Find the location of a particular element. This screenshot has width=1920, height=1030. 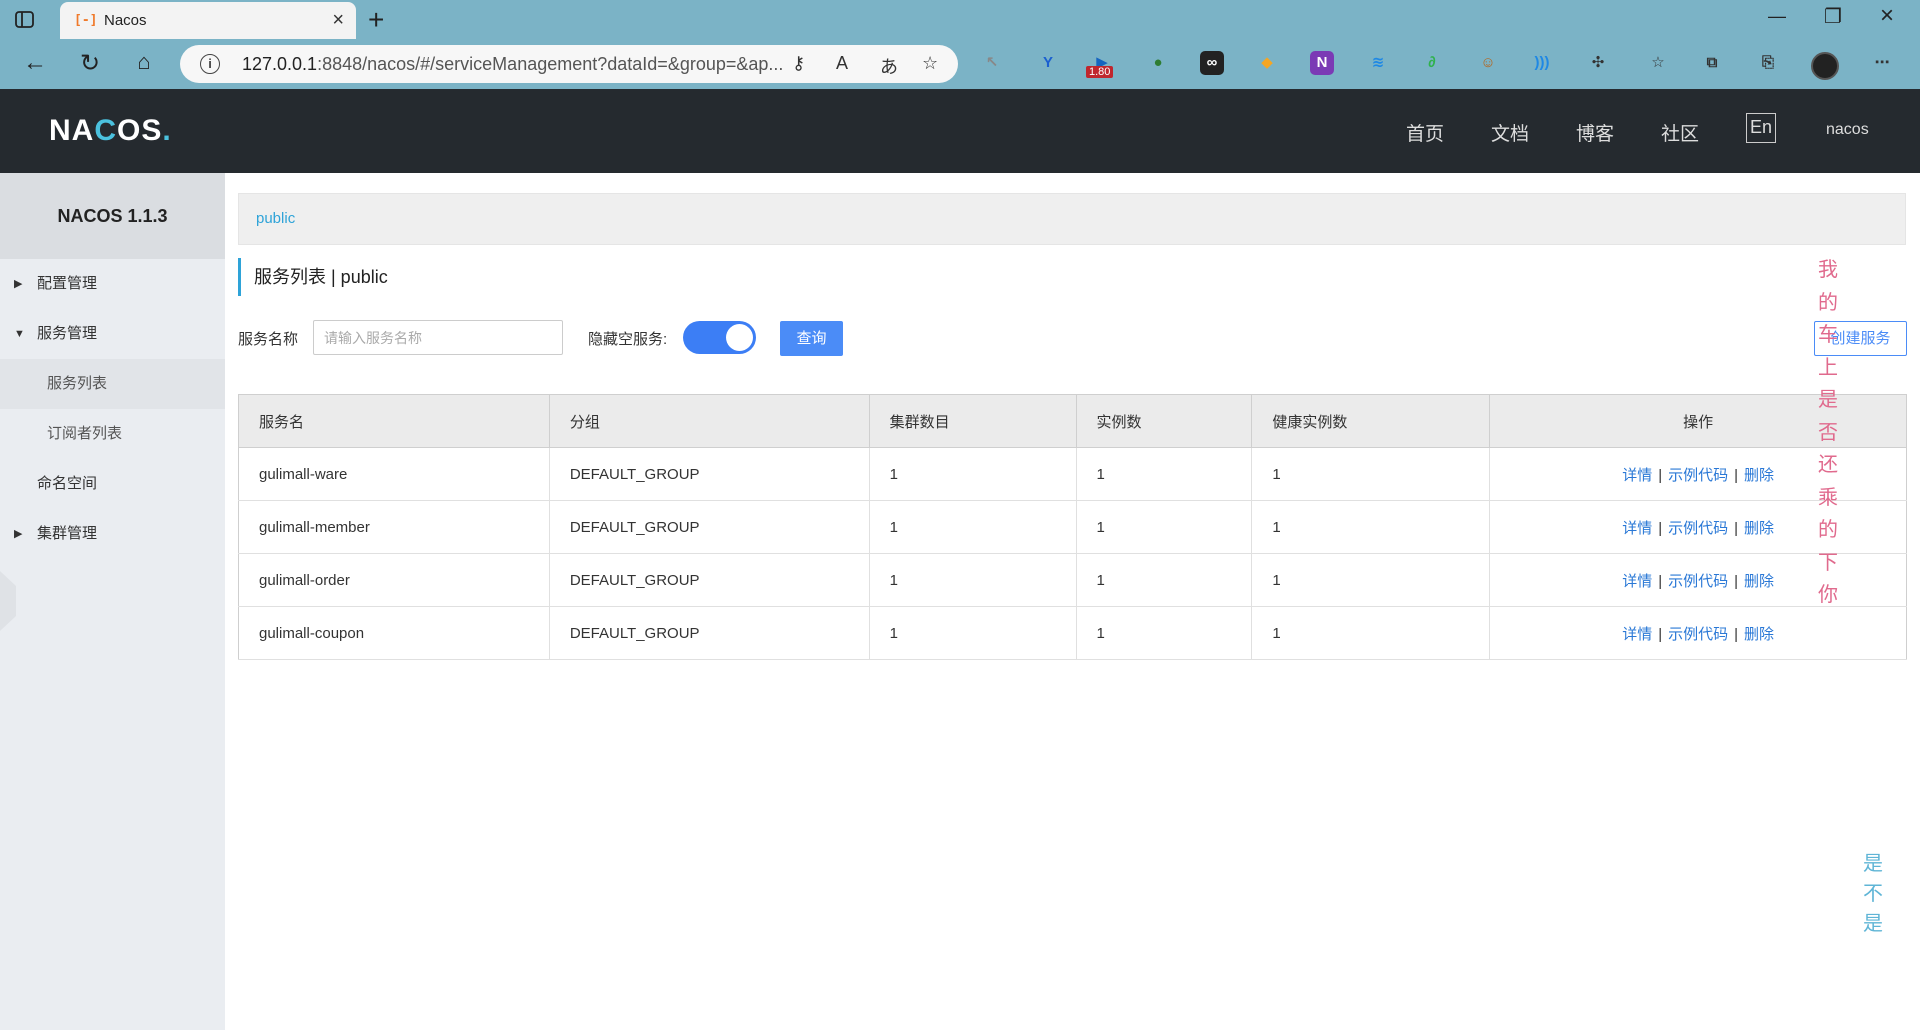

caret-down-icon: ▼ is located at coordinates (19, 334).